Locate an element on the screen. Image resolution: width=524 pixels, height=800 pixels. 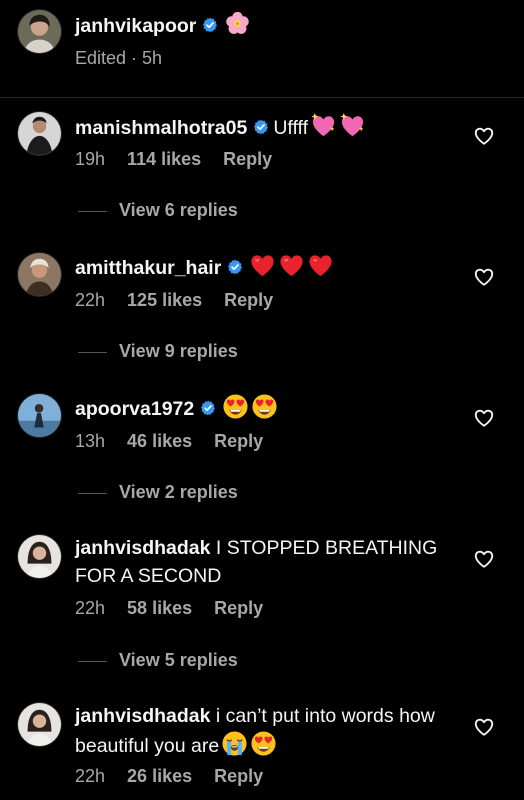
loudly-crying-icon is located at coordinates (234, 743).